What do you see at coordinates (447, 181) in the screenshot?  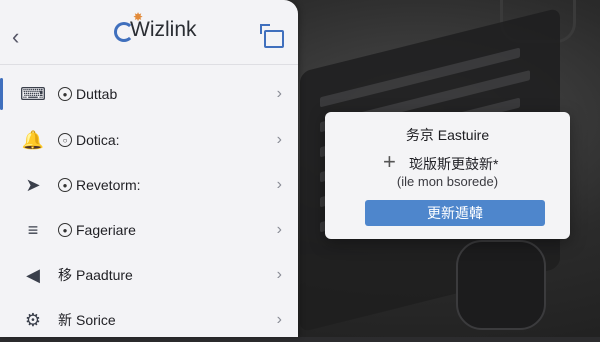 I see `dialog-subtext: (ile mon bsorede)` at bounding box center [447, 181].